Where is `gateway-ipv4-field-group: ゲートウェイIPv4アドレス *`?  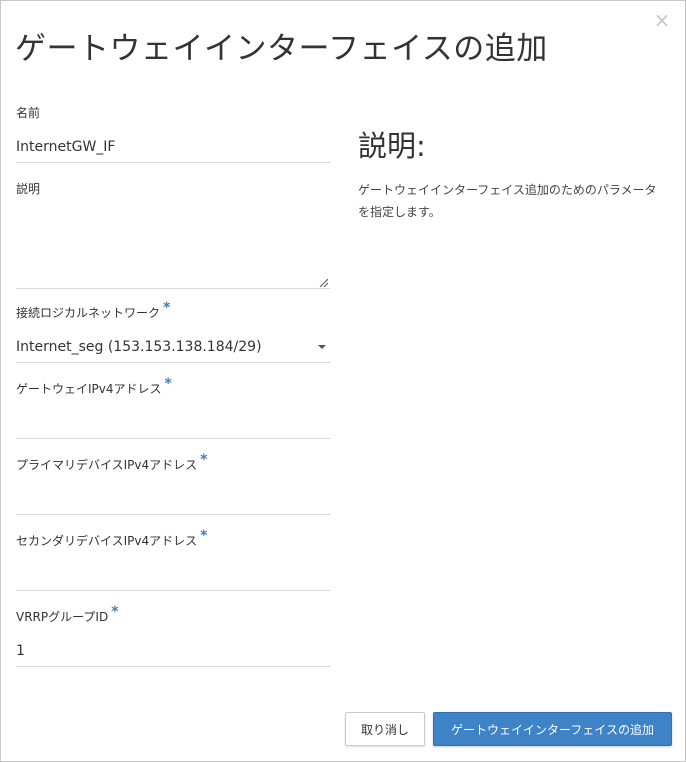
gateway-ipv4-field-group: ゲートウェイIPv4アドレス * is located at coordinates (173, 407).